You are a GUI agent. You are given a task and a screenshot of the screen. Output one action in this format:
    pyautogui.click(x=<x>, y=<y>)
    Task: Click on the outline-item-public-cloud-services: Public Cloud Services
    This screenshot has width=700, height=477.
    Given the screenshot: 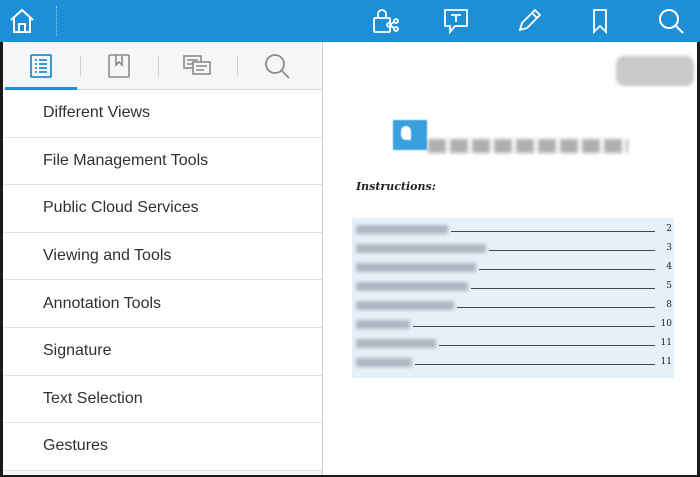 What is the action you would take?
    pyautogui.click(x=162, y=209)
    